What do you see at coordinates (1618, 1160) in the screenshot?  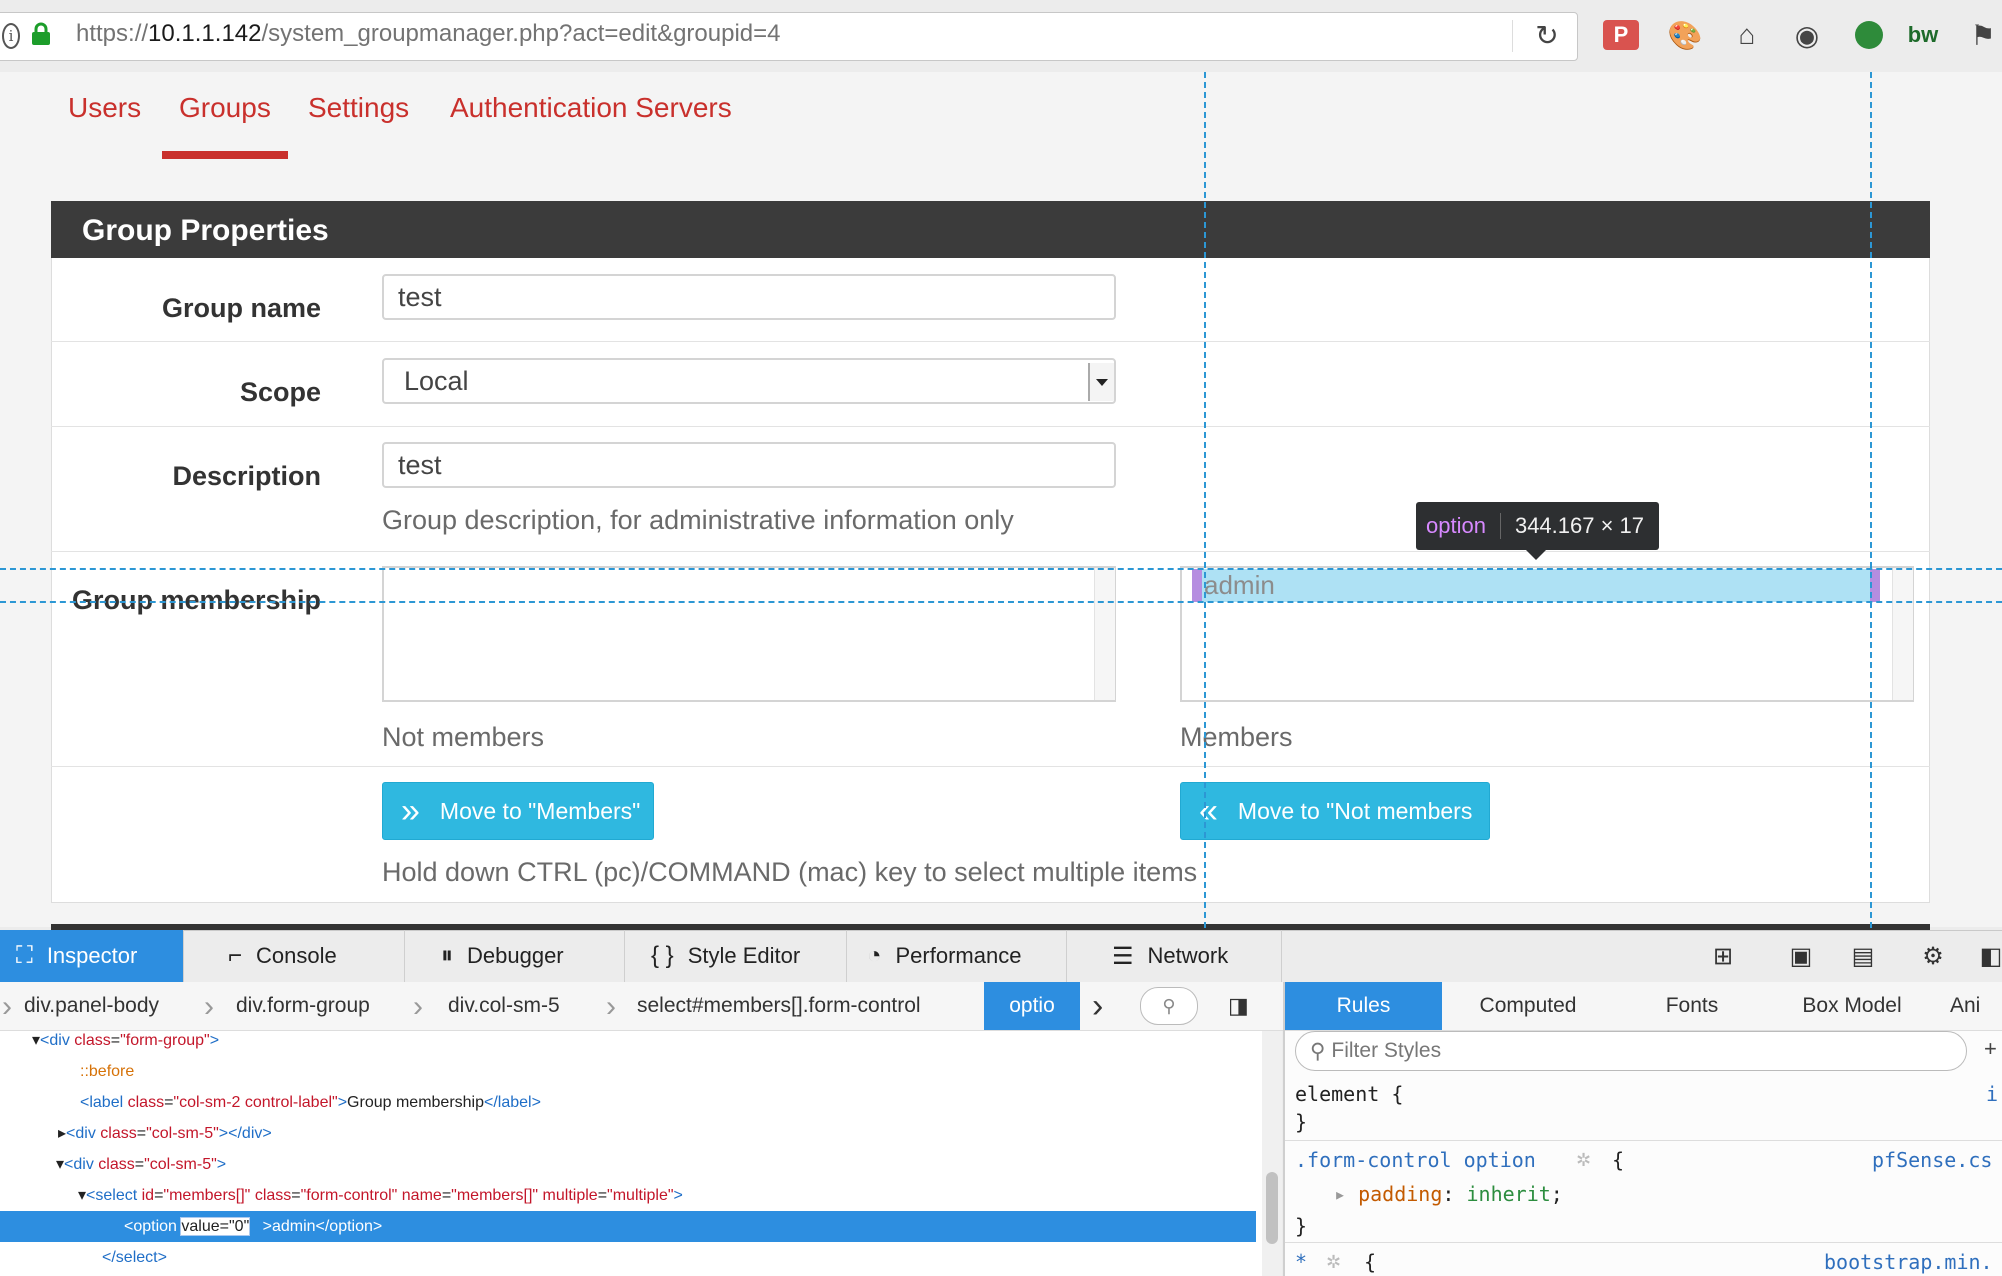 I see `rule-open: {` at bounding box center [1618, 1160].